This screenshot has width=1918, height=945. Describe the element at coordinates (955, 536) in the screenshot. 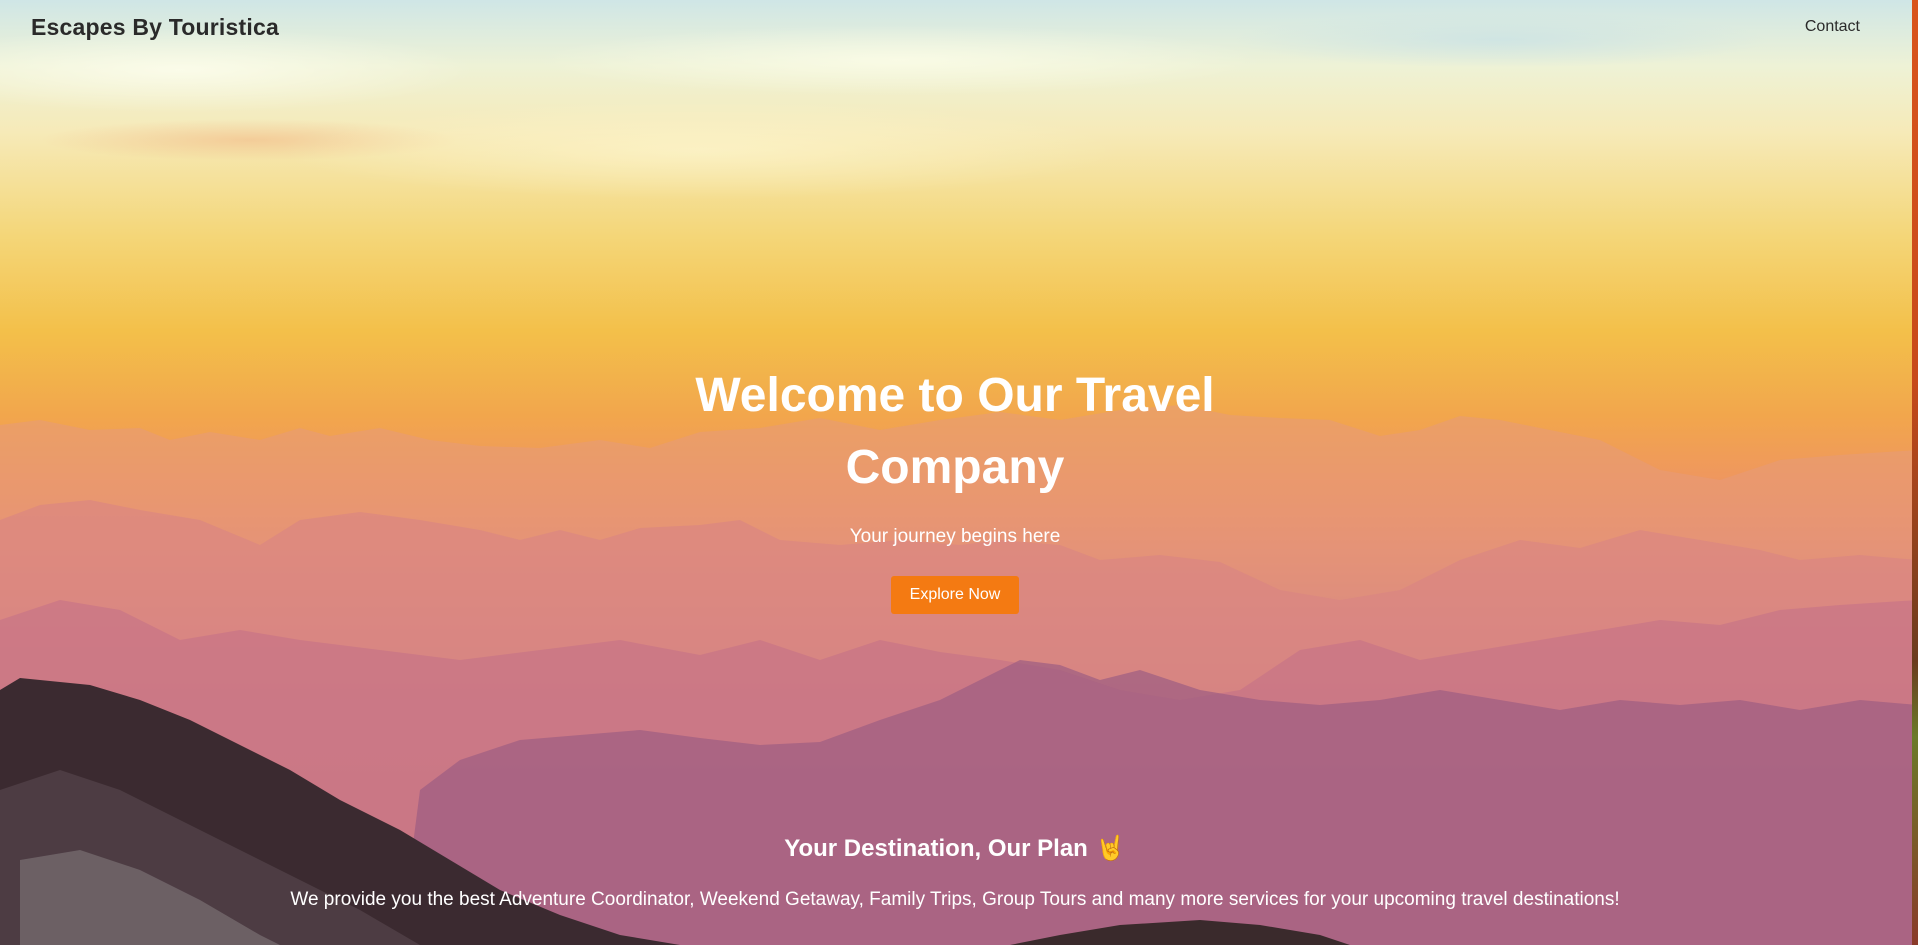

I see `hero-subtitle: Your journey begins here` at that location.